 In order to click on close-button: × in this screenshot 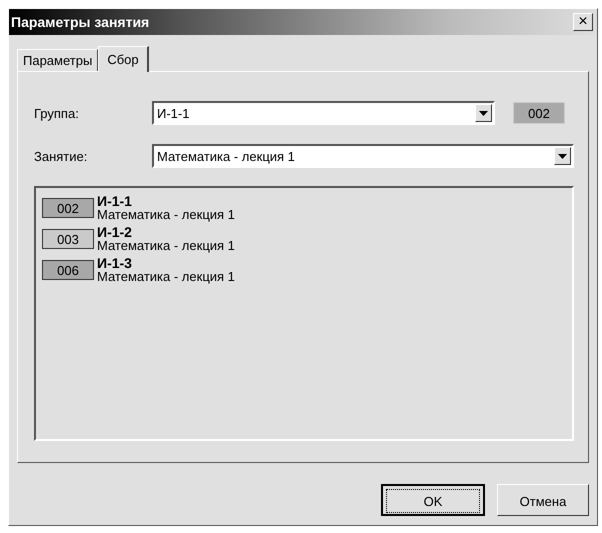, I will do `click(583, 22)`.